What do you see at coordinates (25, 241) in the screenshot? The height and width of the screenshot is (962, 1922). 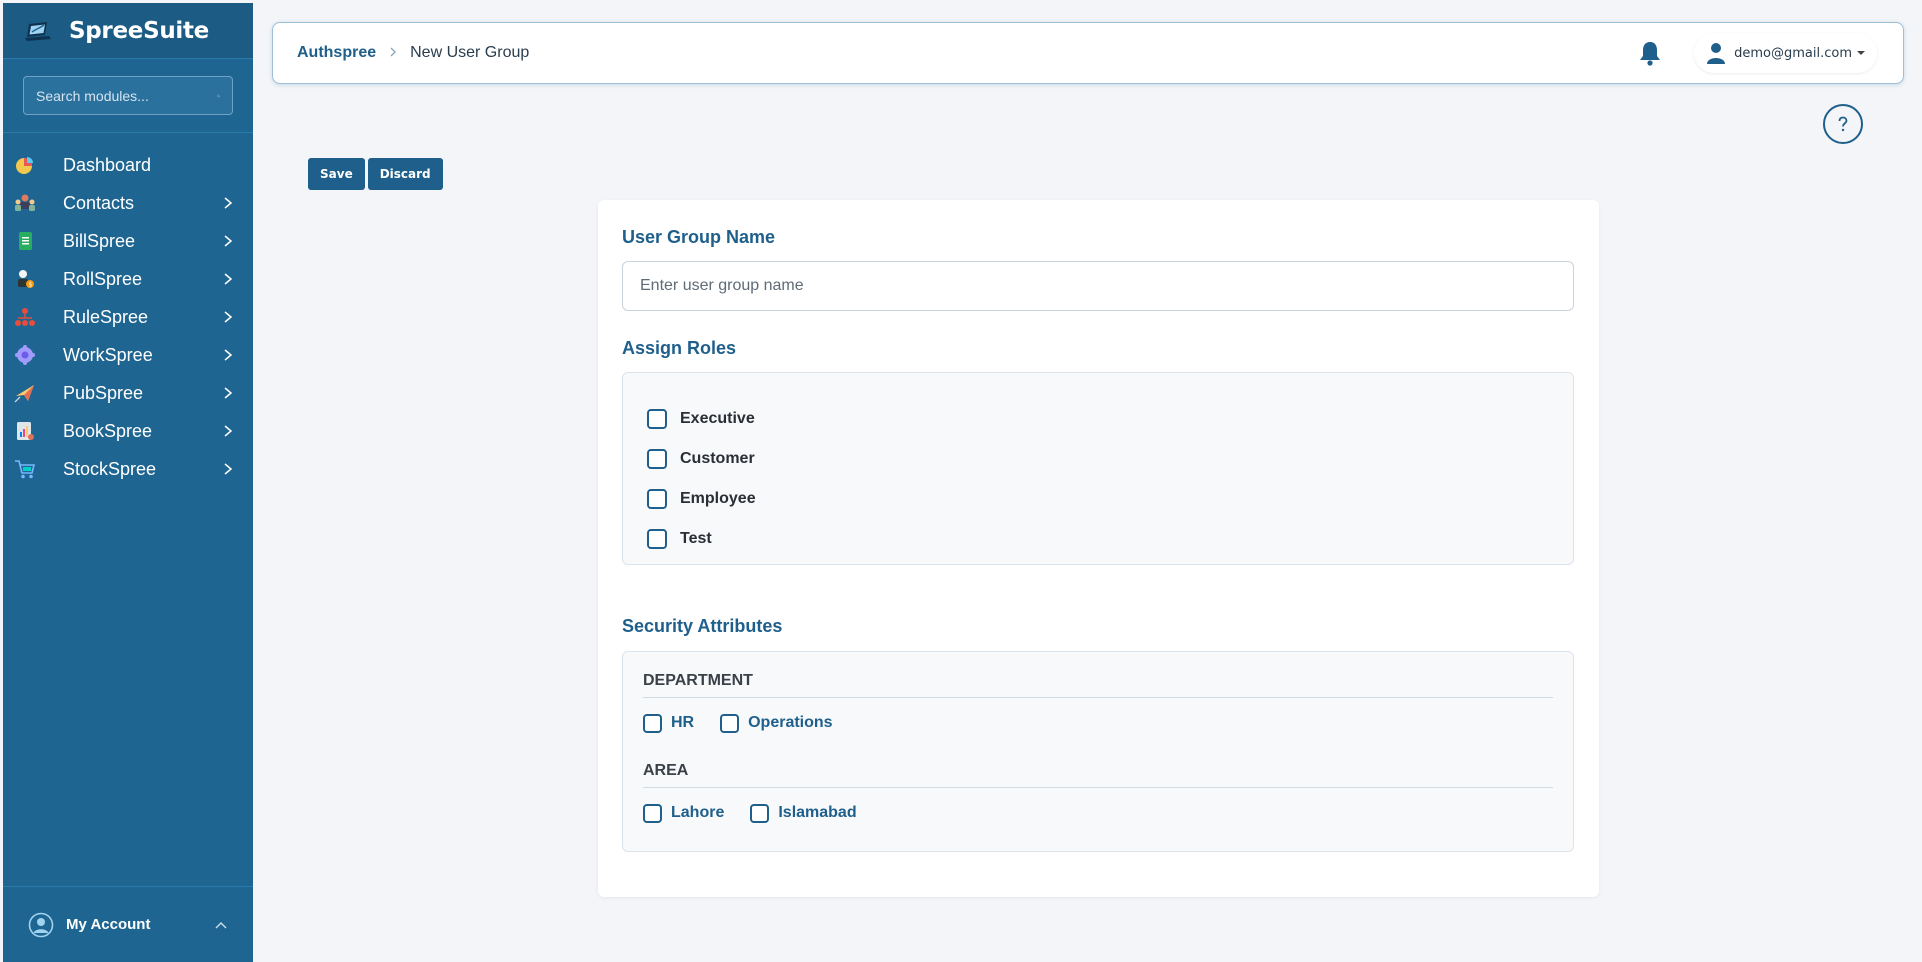 I see `bill-sheet-icon` at bounding box center [25, 241].